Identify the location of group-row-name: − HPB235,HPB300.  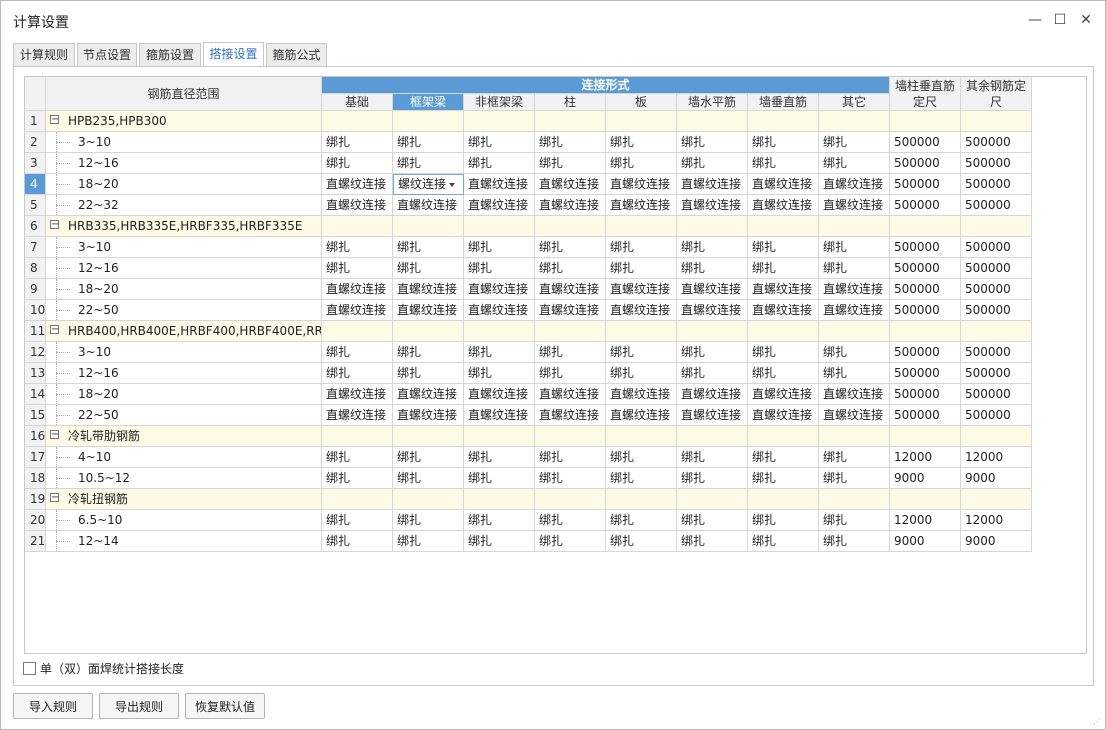
(184, 121).